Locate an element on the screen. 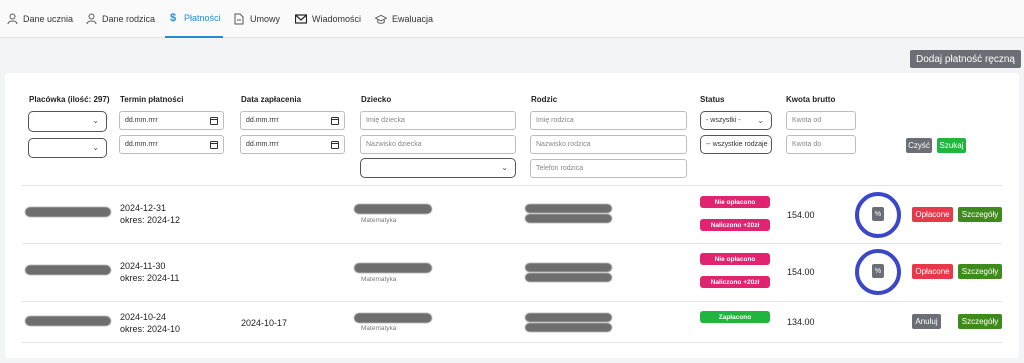 The width and height of the screenshot is (1024, 363). child-subject-select: ⌄ is located at coordinates (438, 168).